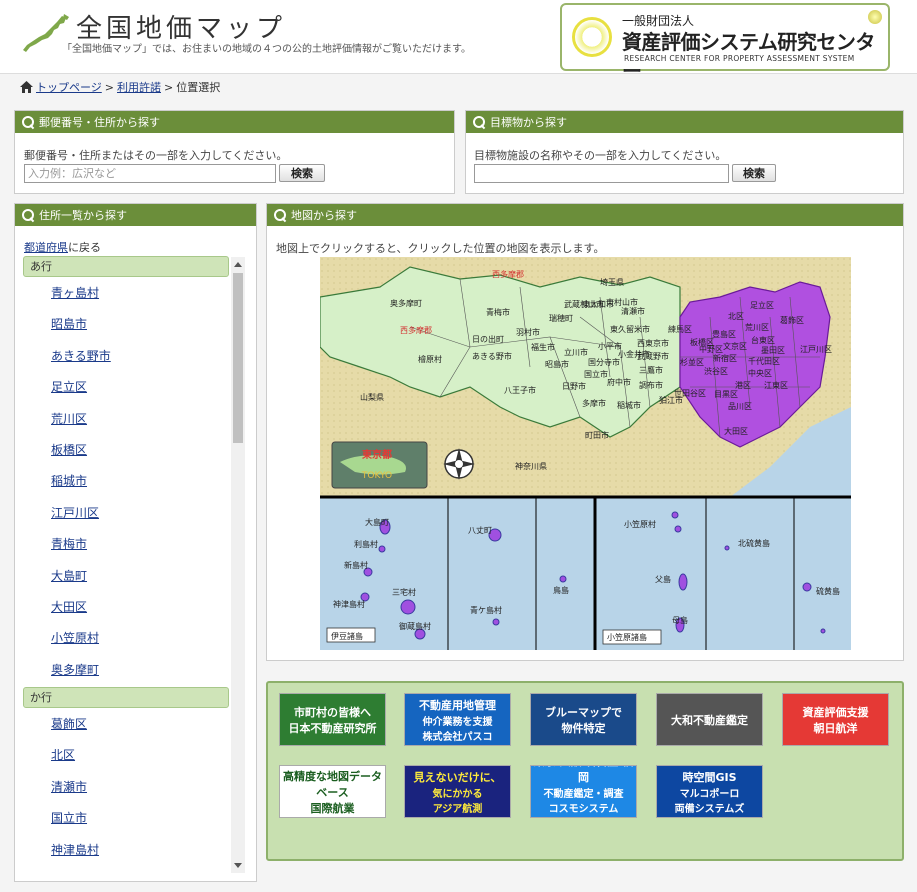 This screenshot has width=917, height=892. I want to click on municipality-link: 青梅市, so click(69, 544).